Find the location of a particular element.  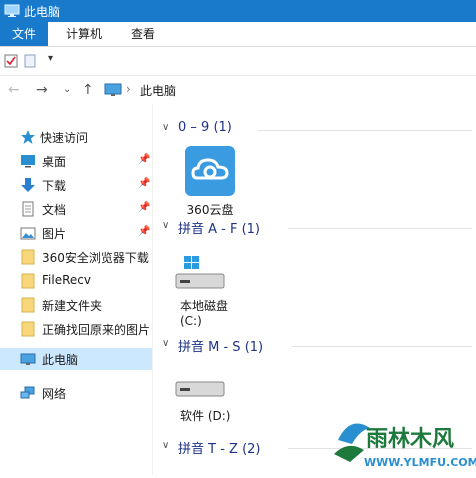

sidebar-item-this-pc: 此电脑 is located at coordinates (76, 359).